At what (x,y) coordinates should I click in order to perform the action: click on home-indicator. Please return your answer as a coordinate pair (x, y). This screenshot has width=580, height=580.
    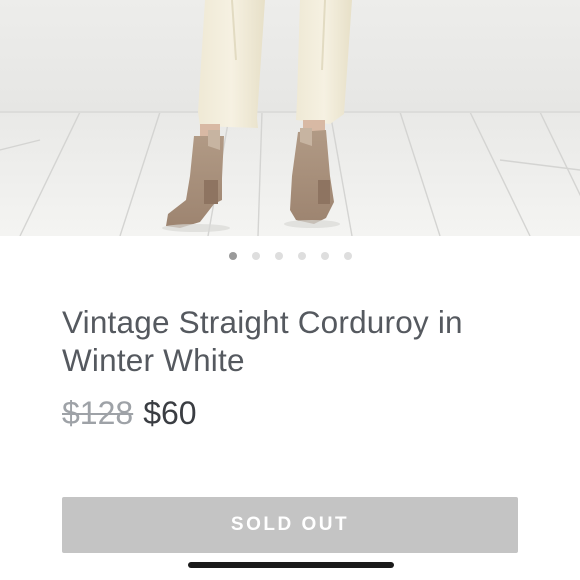
    Looking at the image, I should click on (291, 565).